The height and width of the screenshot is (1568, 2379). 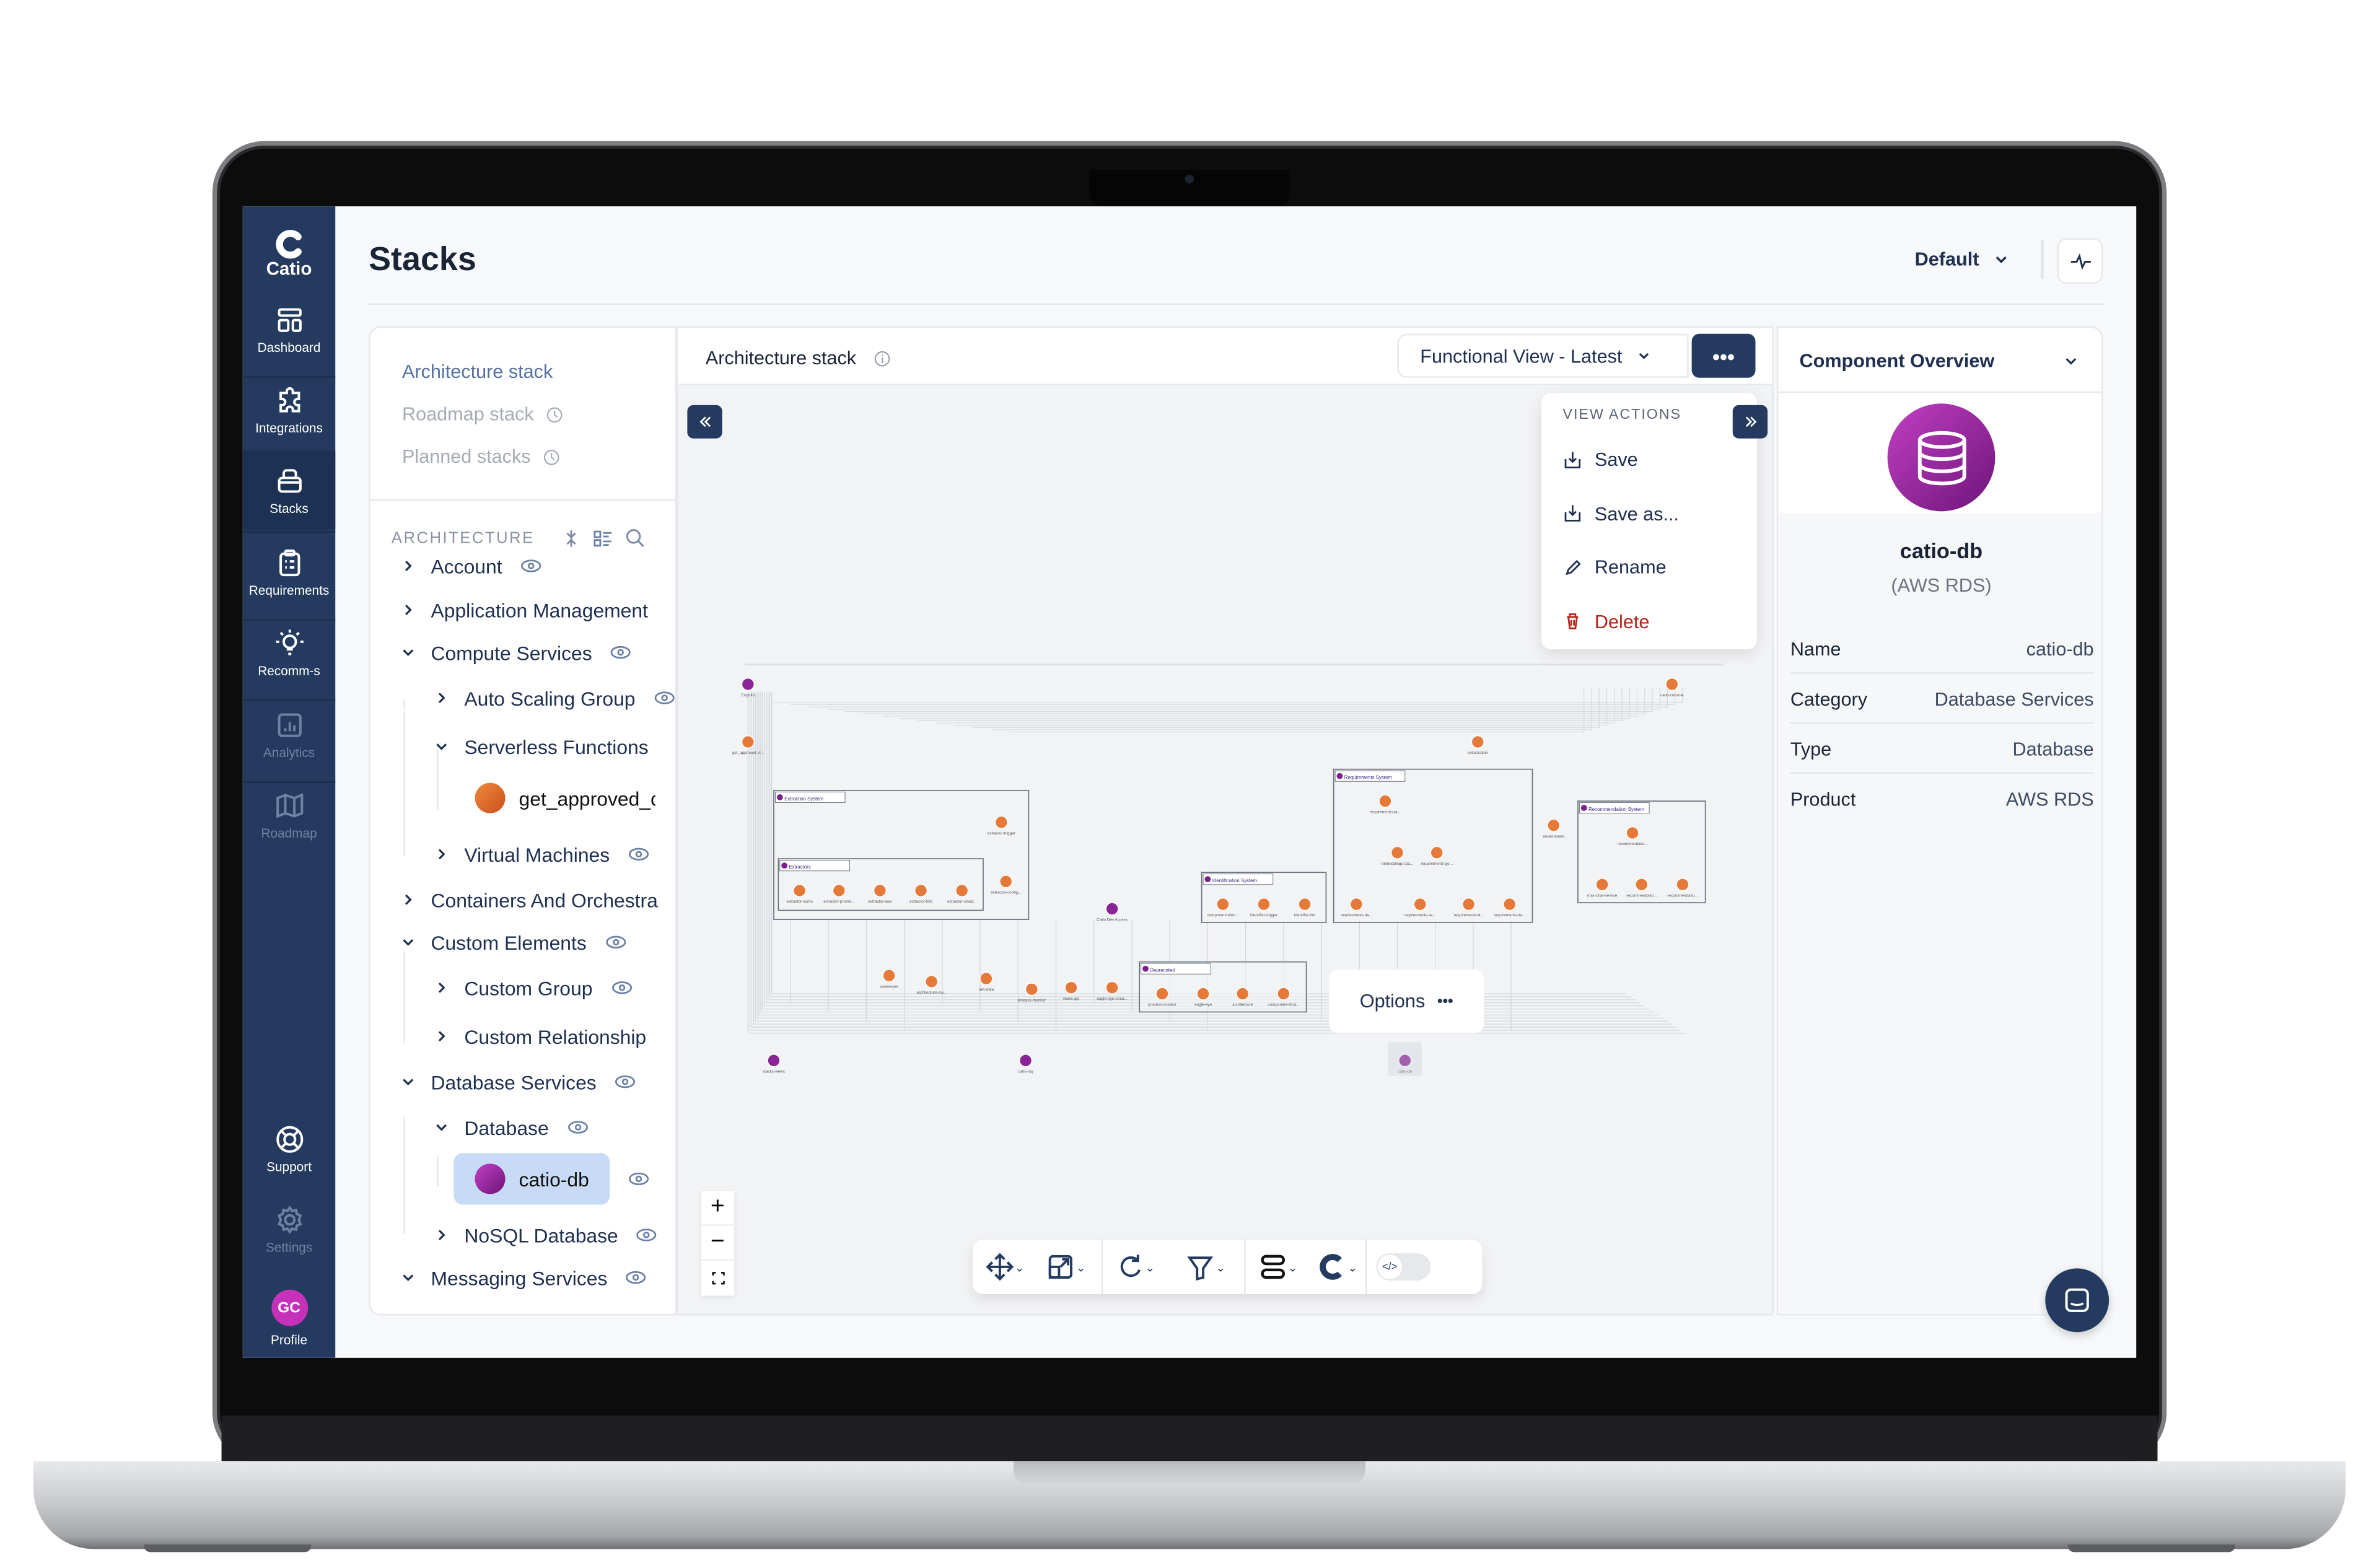 What do you see at coordinates (1405, 1059) in the screenshot?
I see `selected-node-highlight` at bounding box center [1405, 1059].